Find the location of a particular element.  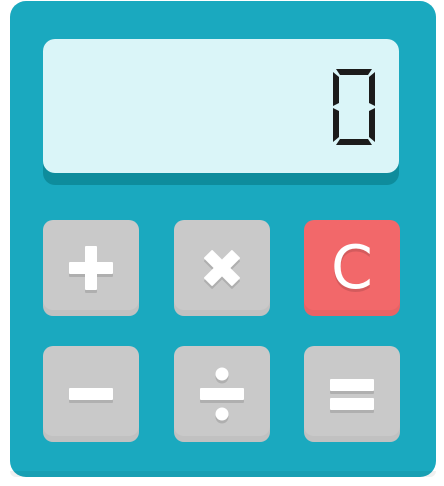

multiply-icon is located at coordinates (222, 269).